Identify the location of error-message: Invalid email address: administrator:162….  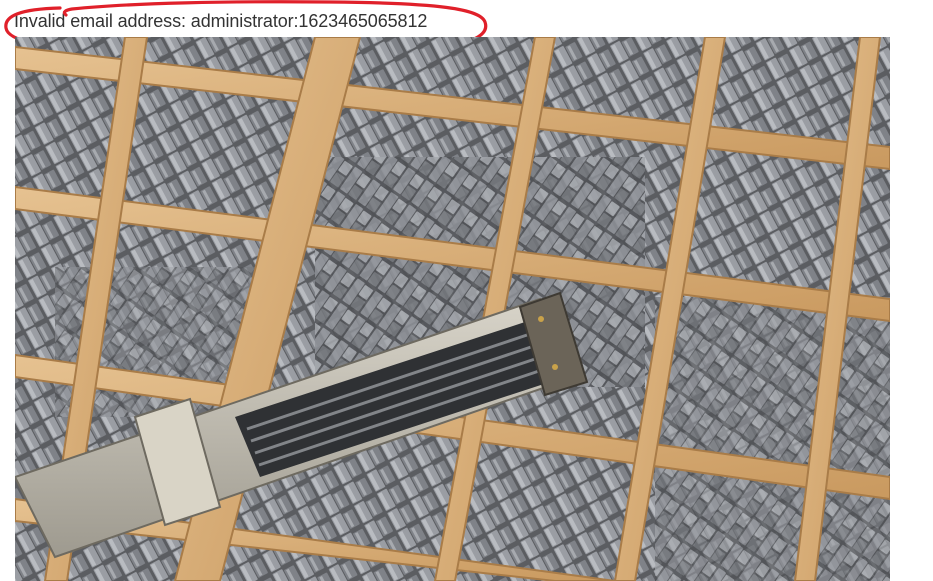
(221, 21).